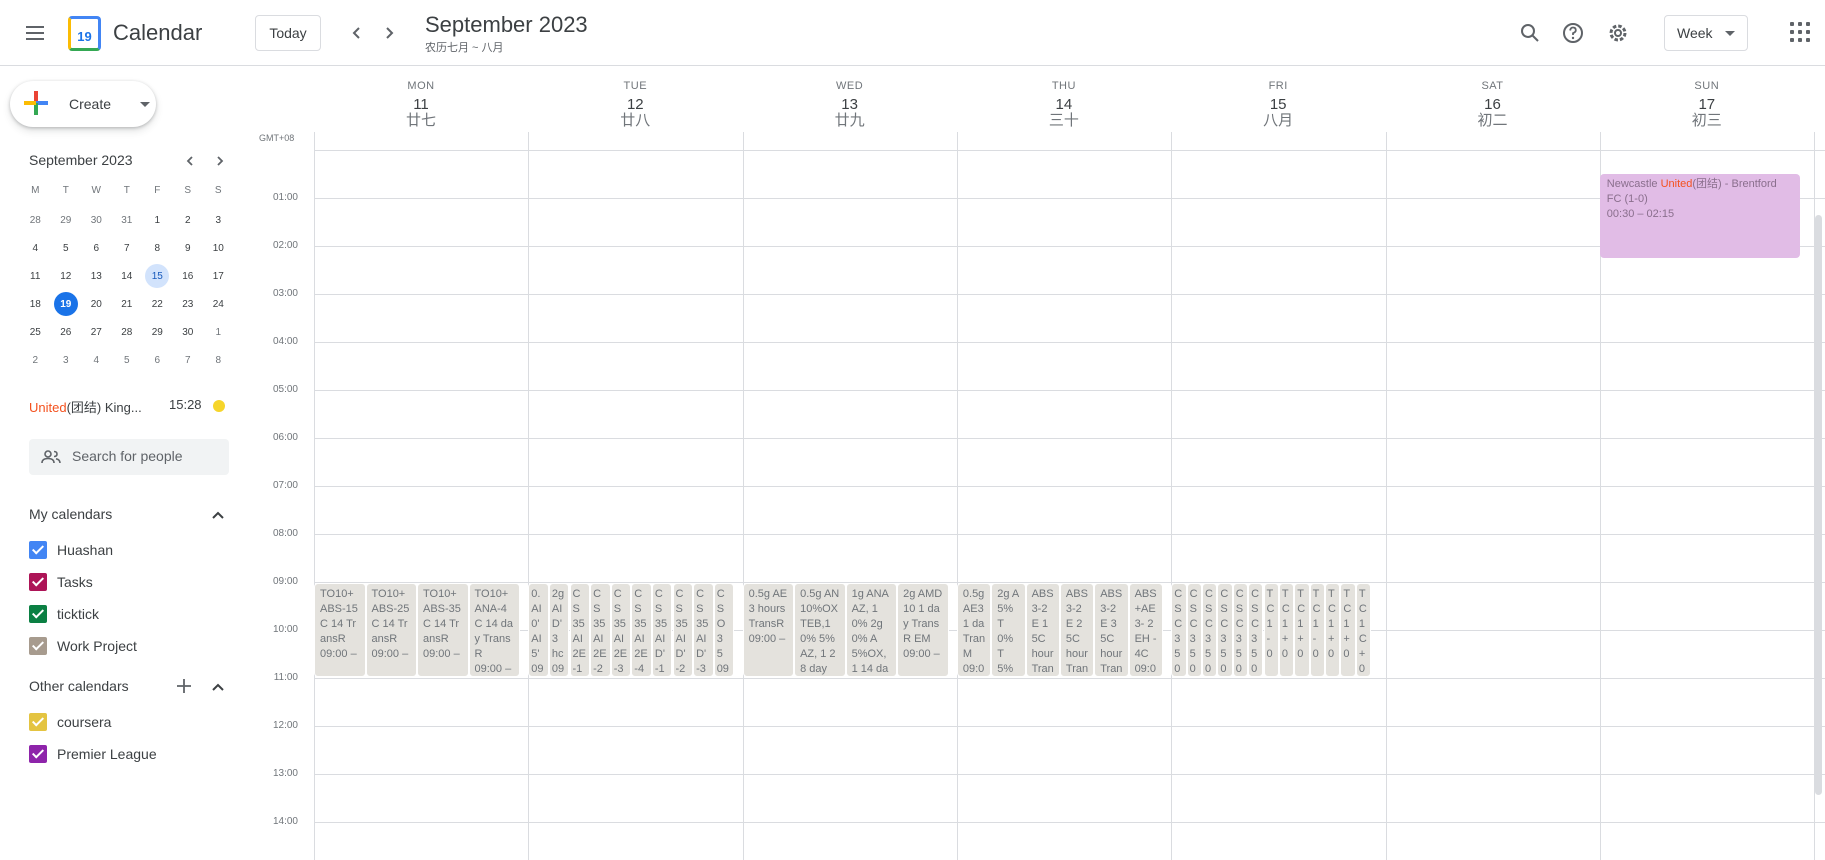 This screenshot has height=860, width=1825. What do you see at coordinates (1145, 630) in the screenshot?
I see `calendar-event: ABS +AE 3- 2EH -4C 09:0` at bounding box center [1145, 630].